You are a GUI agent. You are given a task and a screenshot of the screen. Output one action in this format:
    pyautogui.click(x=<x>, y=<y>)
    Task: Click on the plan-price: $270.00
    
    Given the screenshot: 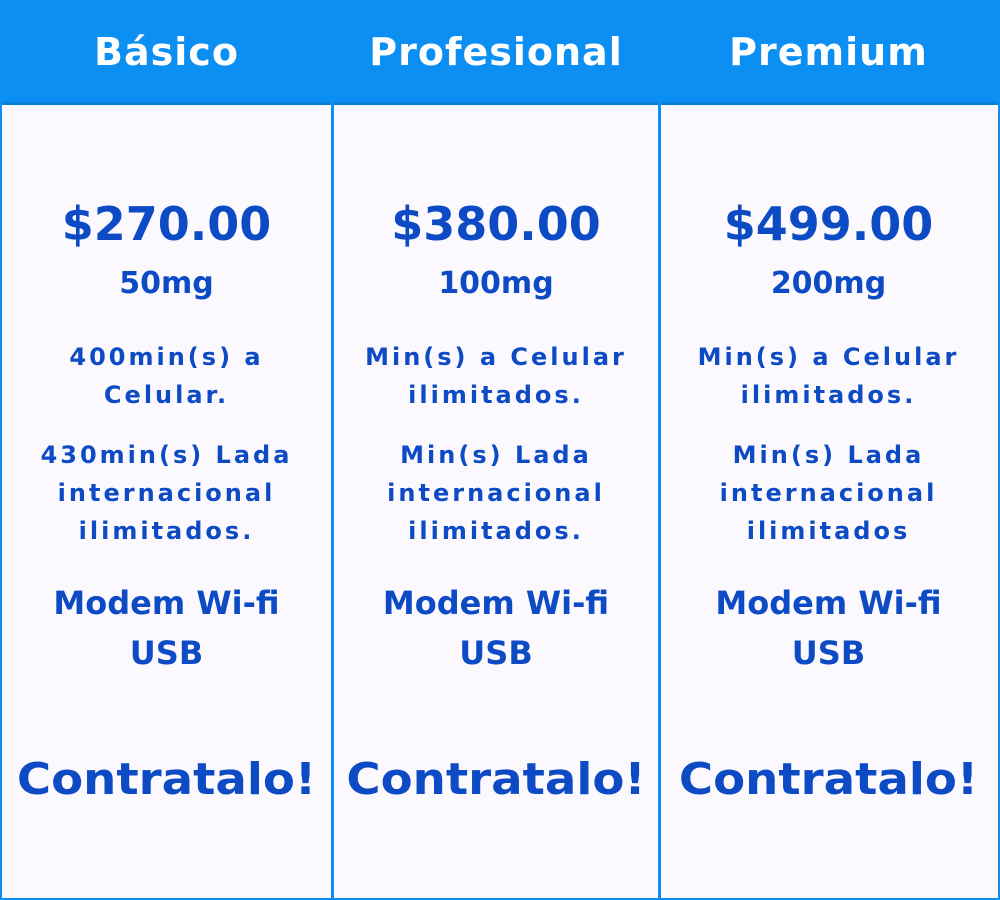 What is the action you would take?
    pyautogui.click(x=166, y=224)
    